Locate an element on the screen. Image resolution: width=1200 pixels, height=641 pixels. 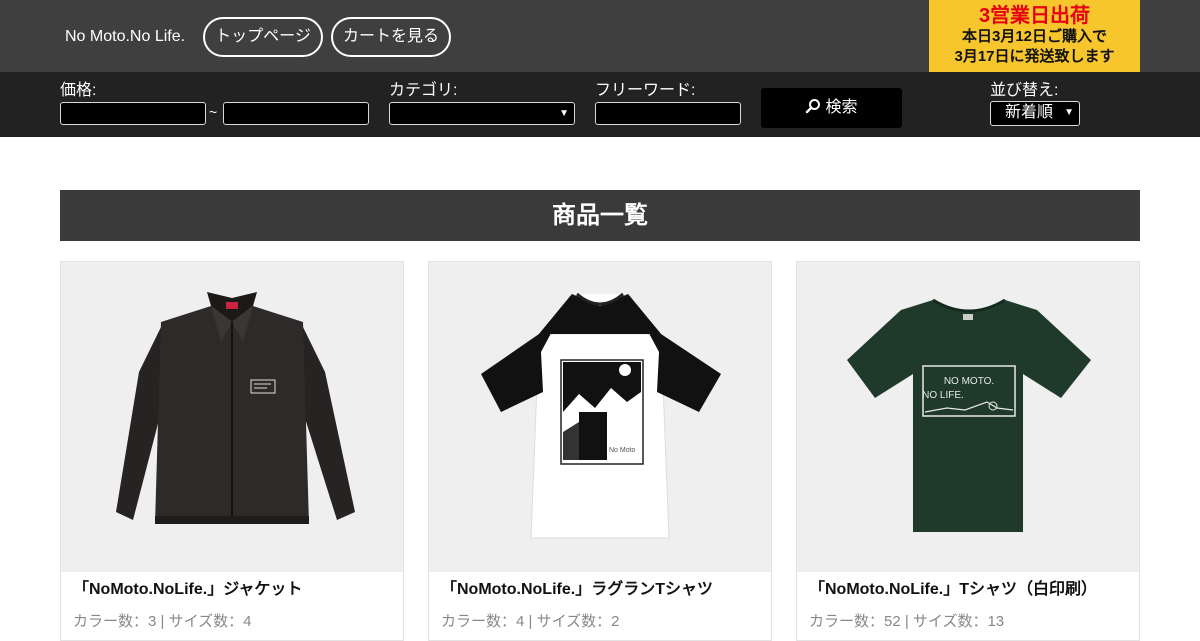
shipping-promo-banner: 3営業日出荷 本日3月12日ご購入で 3月17日に発送致します is located at coordinates (1034, 36).